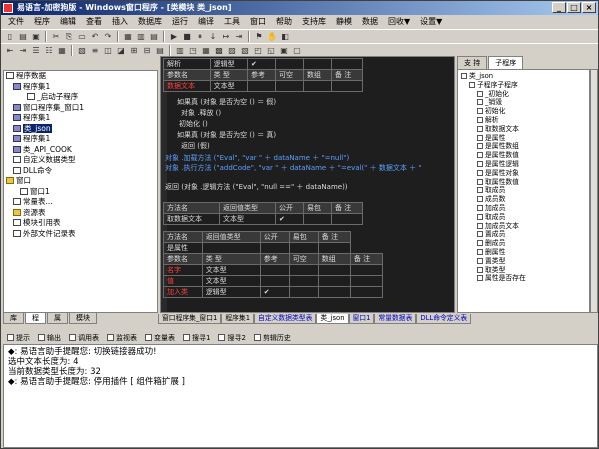  Describe the element at coordinates (141, 37) in the screenshot. I see `toolbar-icon: ▥` at that location.